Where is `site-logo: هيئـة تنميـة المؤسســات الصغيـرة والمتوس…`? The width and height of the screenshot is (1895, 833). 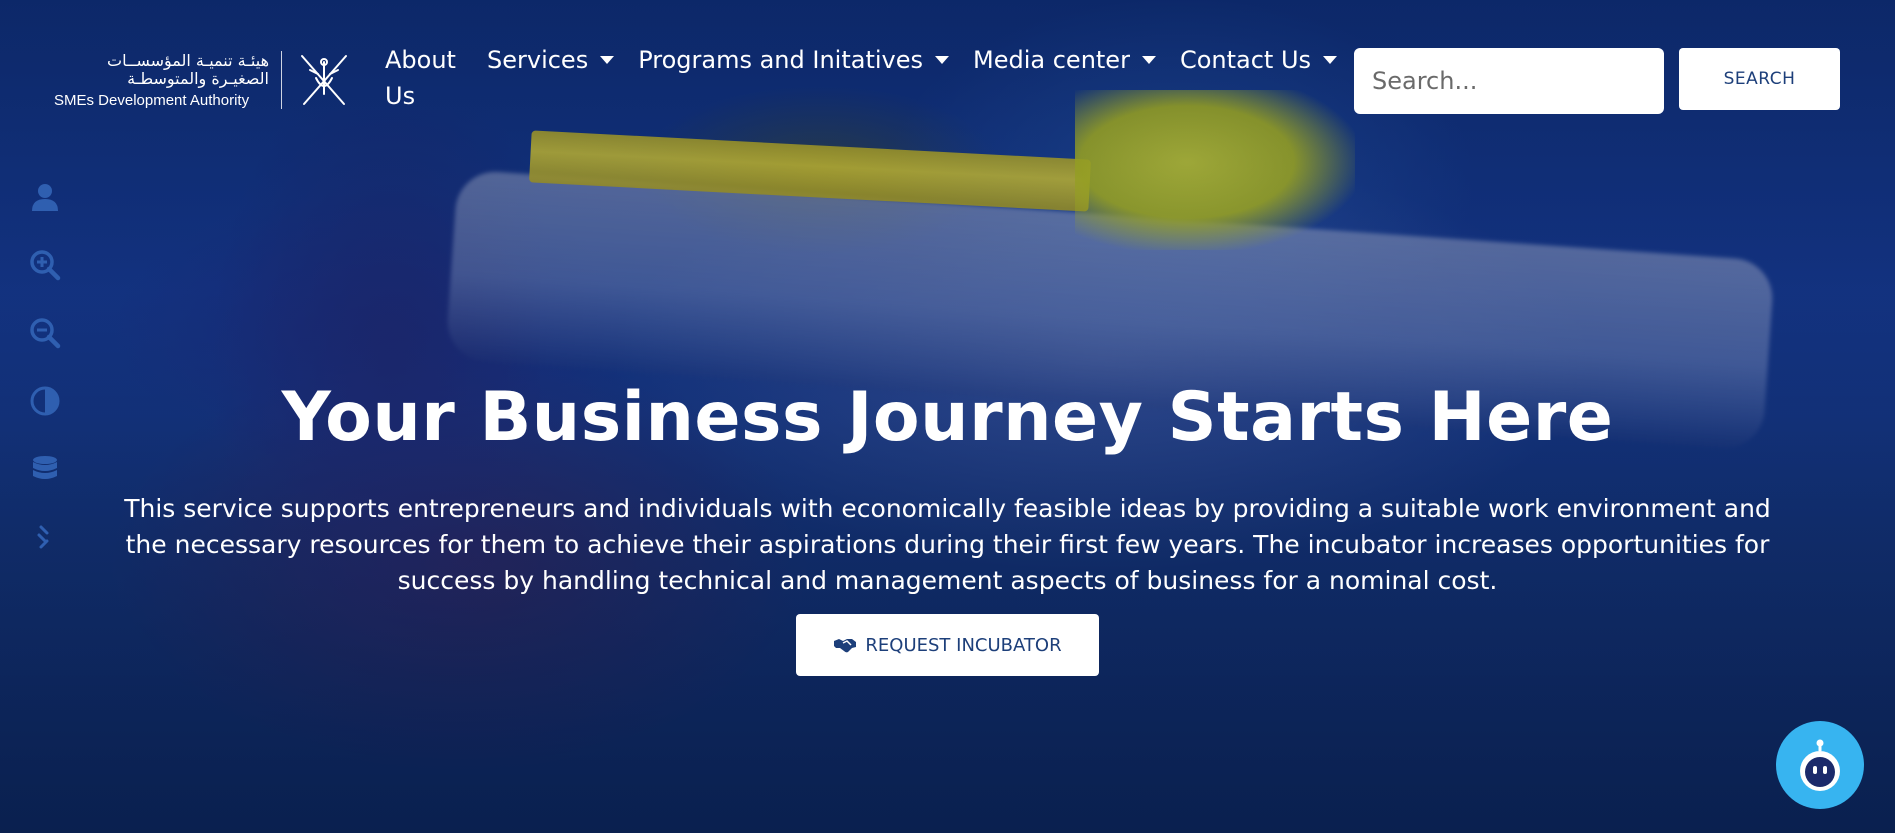
site-logo: هيئـة تنميـة المؤسســات الصغيـرة والمتوس… is located at coordinates (205, 80).